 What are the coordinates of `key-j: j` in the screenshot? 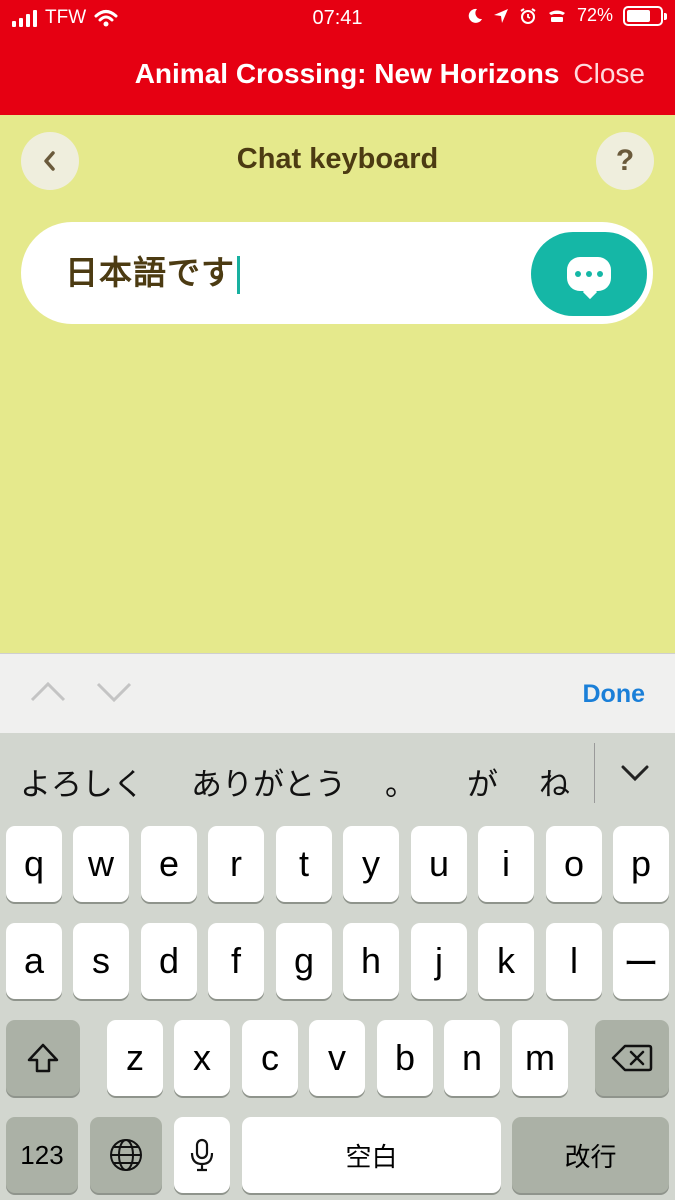 It's located at (439, 961).